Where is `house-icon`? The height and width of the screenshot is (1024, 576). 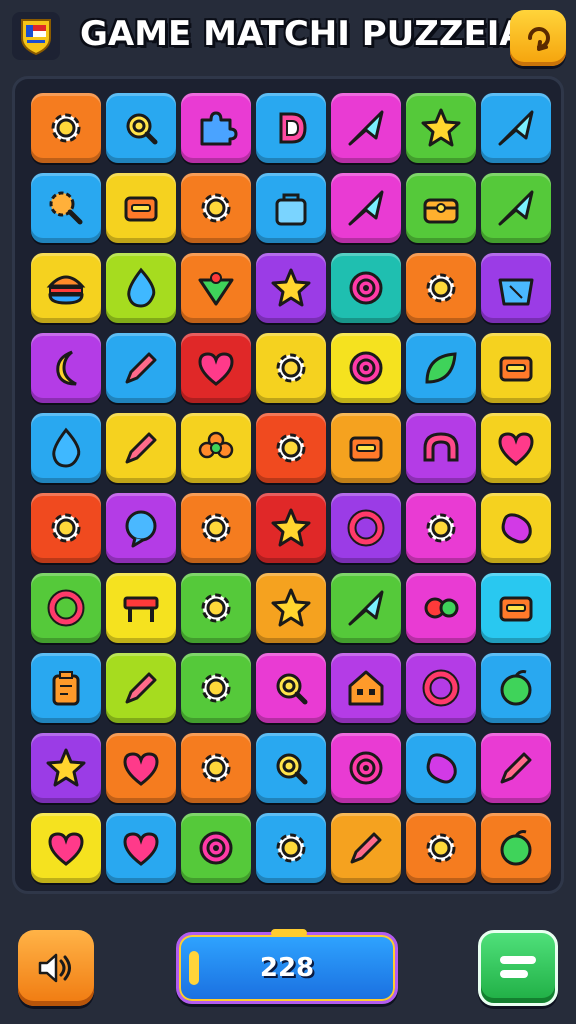
house-icon is located at coordinates (366, 688).